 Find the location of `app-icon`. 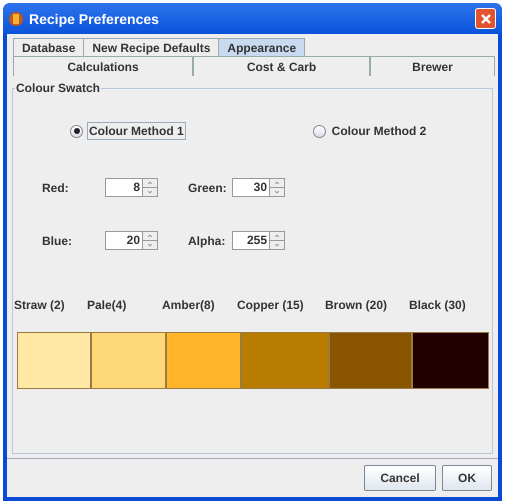

app-icon is located at coordinates (16, 18).